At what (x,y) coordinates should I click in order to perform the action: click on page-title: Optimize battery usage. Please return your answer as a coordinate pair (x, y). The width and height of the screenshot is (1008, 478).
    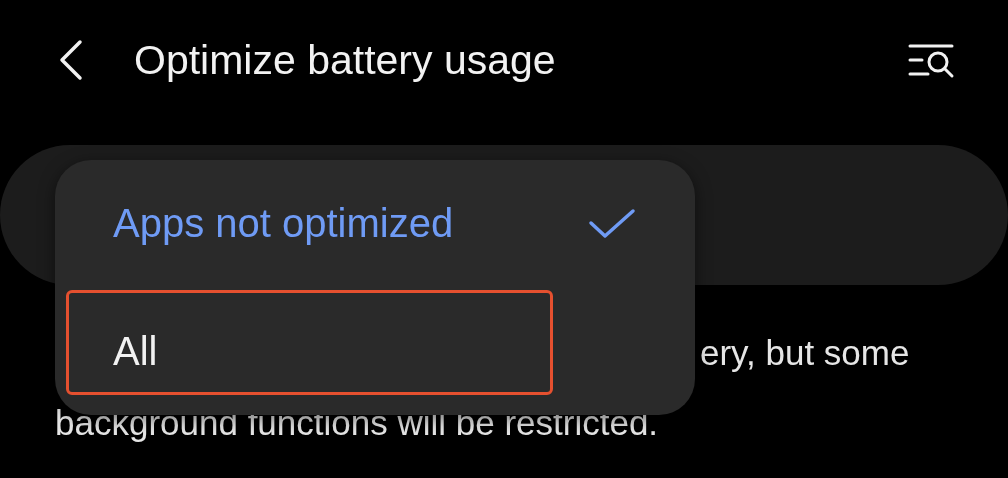
    Looking at the image, I should click on (345, 60).